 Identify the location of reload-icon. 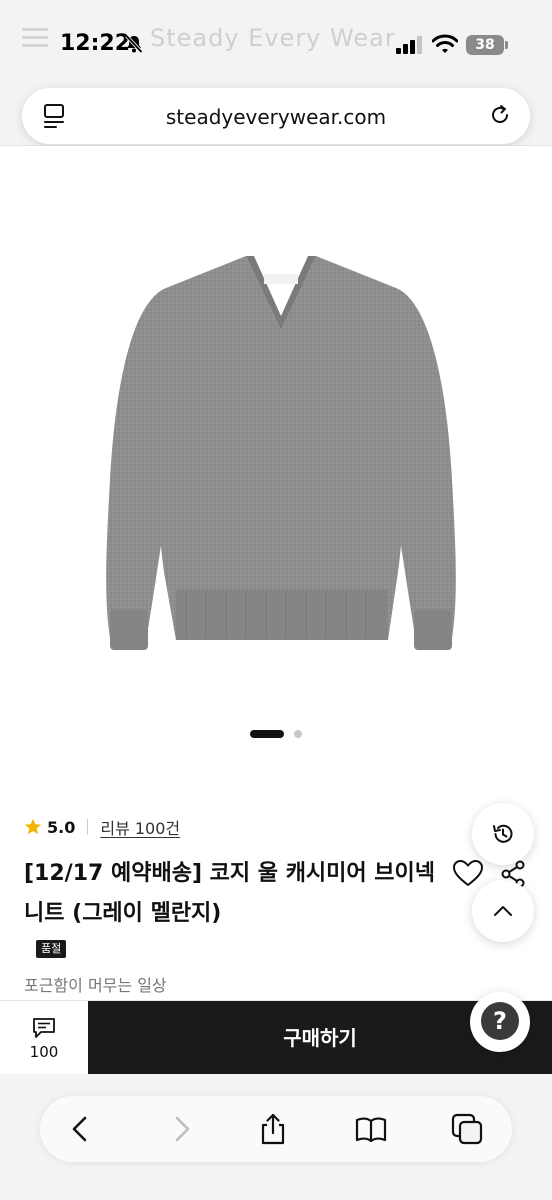
(500, 115).